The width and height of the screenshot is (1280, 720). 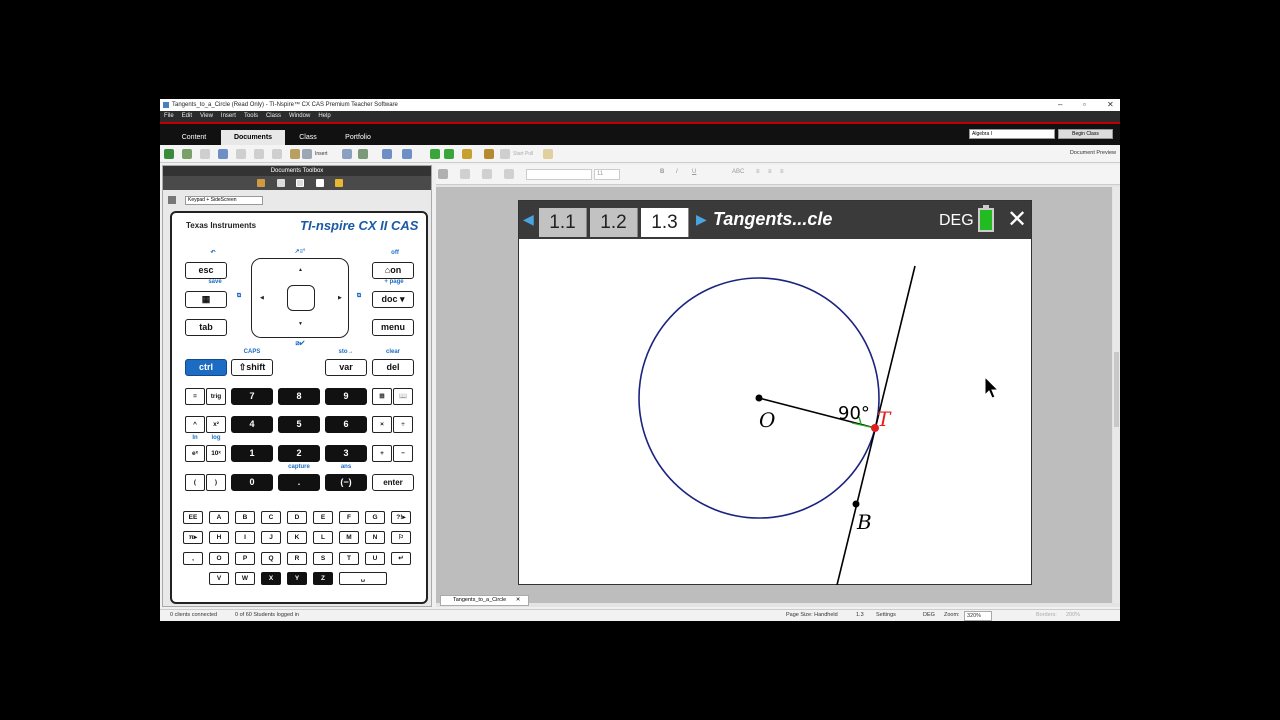 What do you see at coordinates (323, 517) in the screenshot?
I see `alpha-key: E` at bounding box center [323, 517].